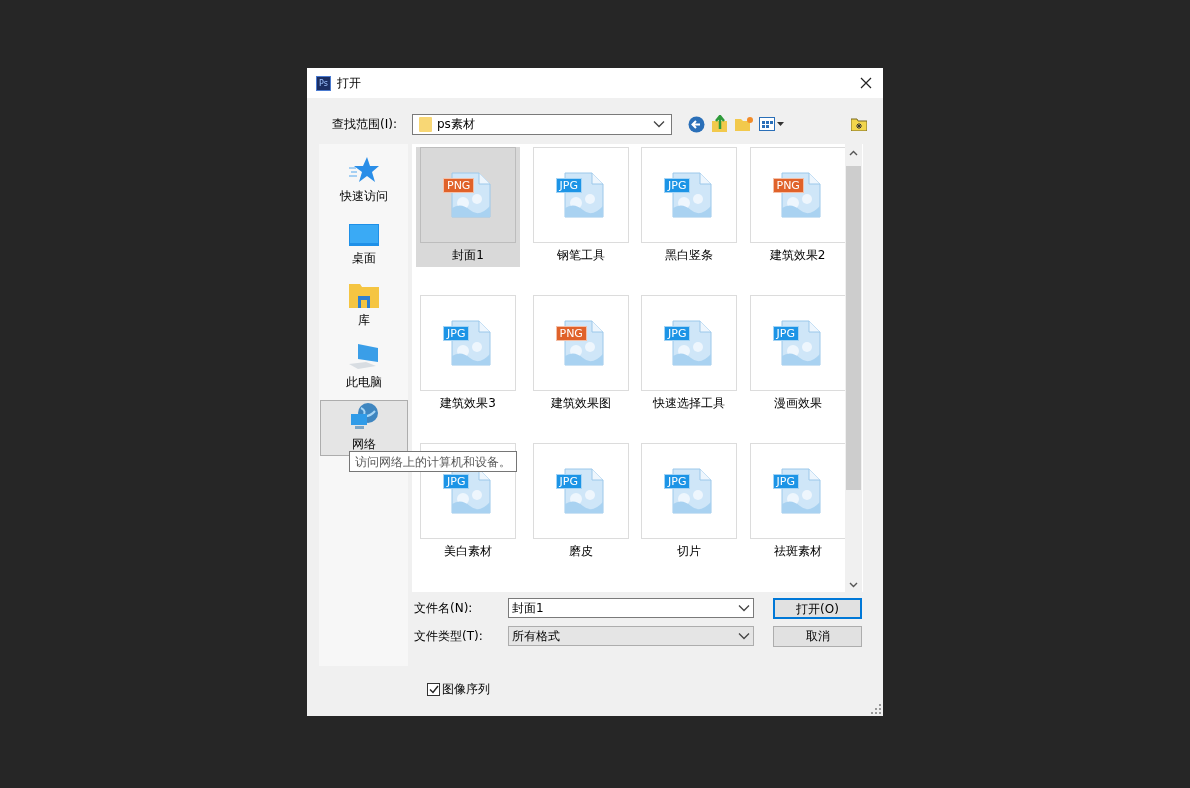 Image resolution: width=1190 pixels, height=788 pixels. Describe the element at coordinates (363, 444) in the screenshot. I see `places-label: 网络` at that location.